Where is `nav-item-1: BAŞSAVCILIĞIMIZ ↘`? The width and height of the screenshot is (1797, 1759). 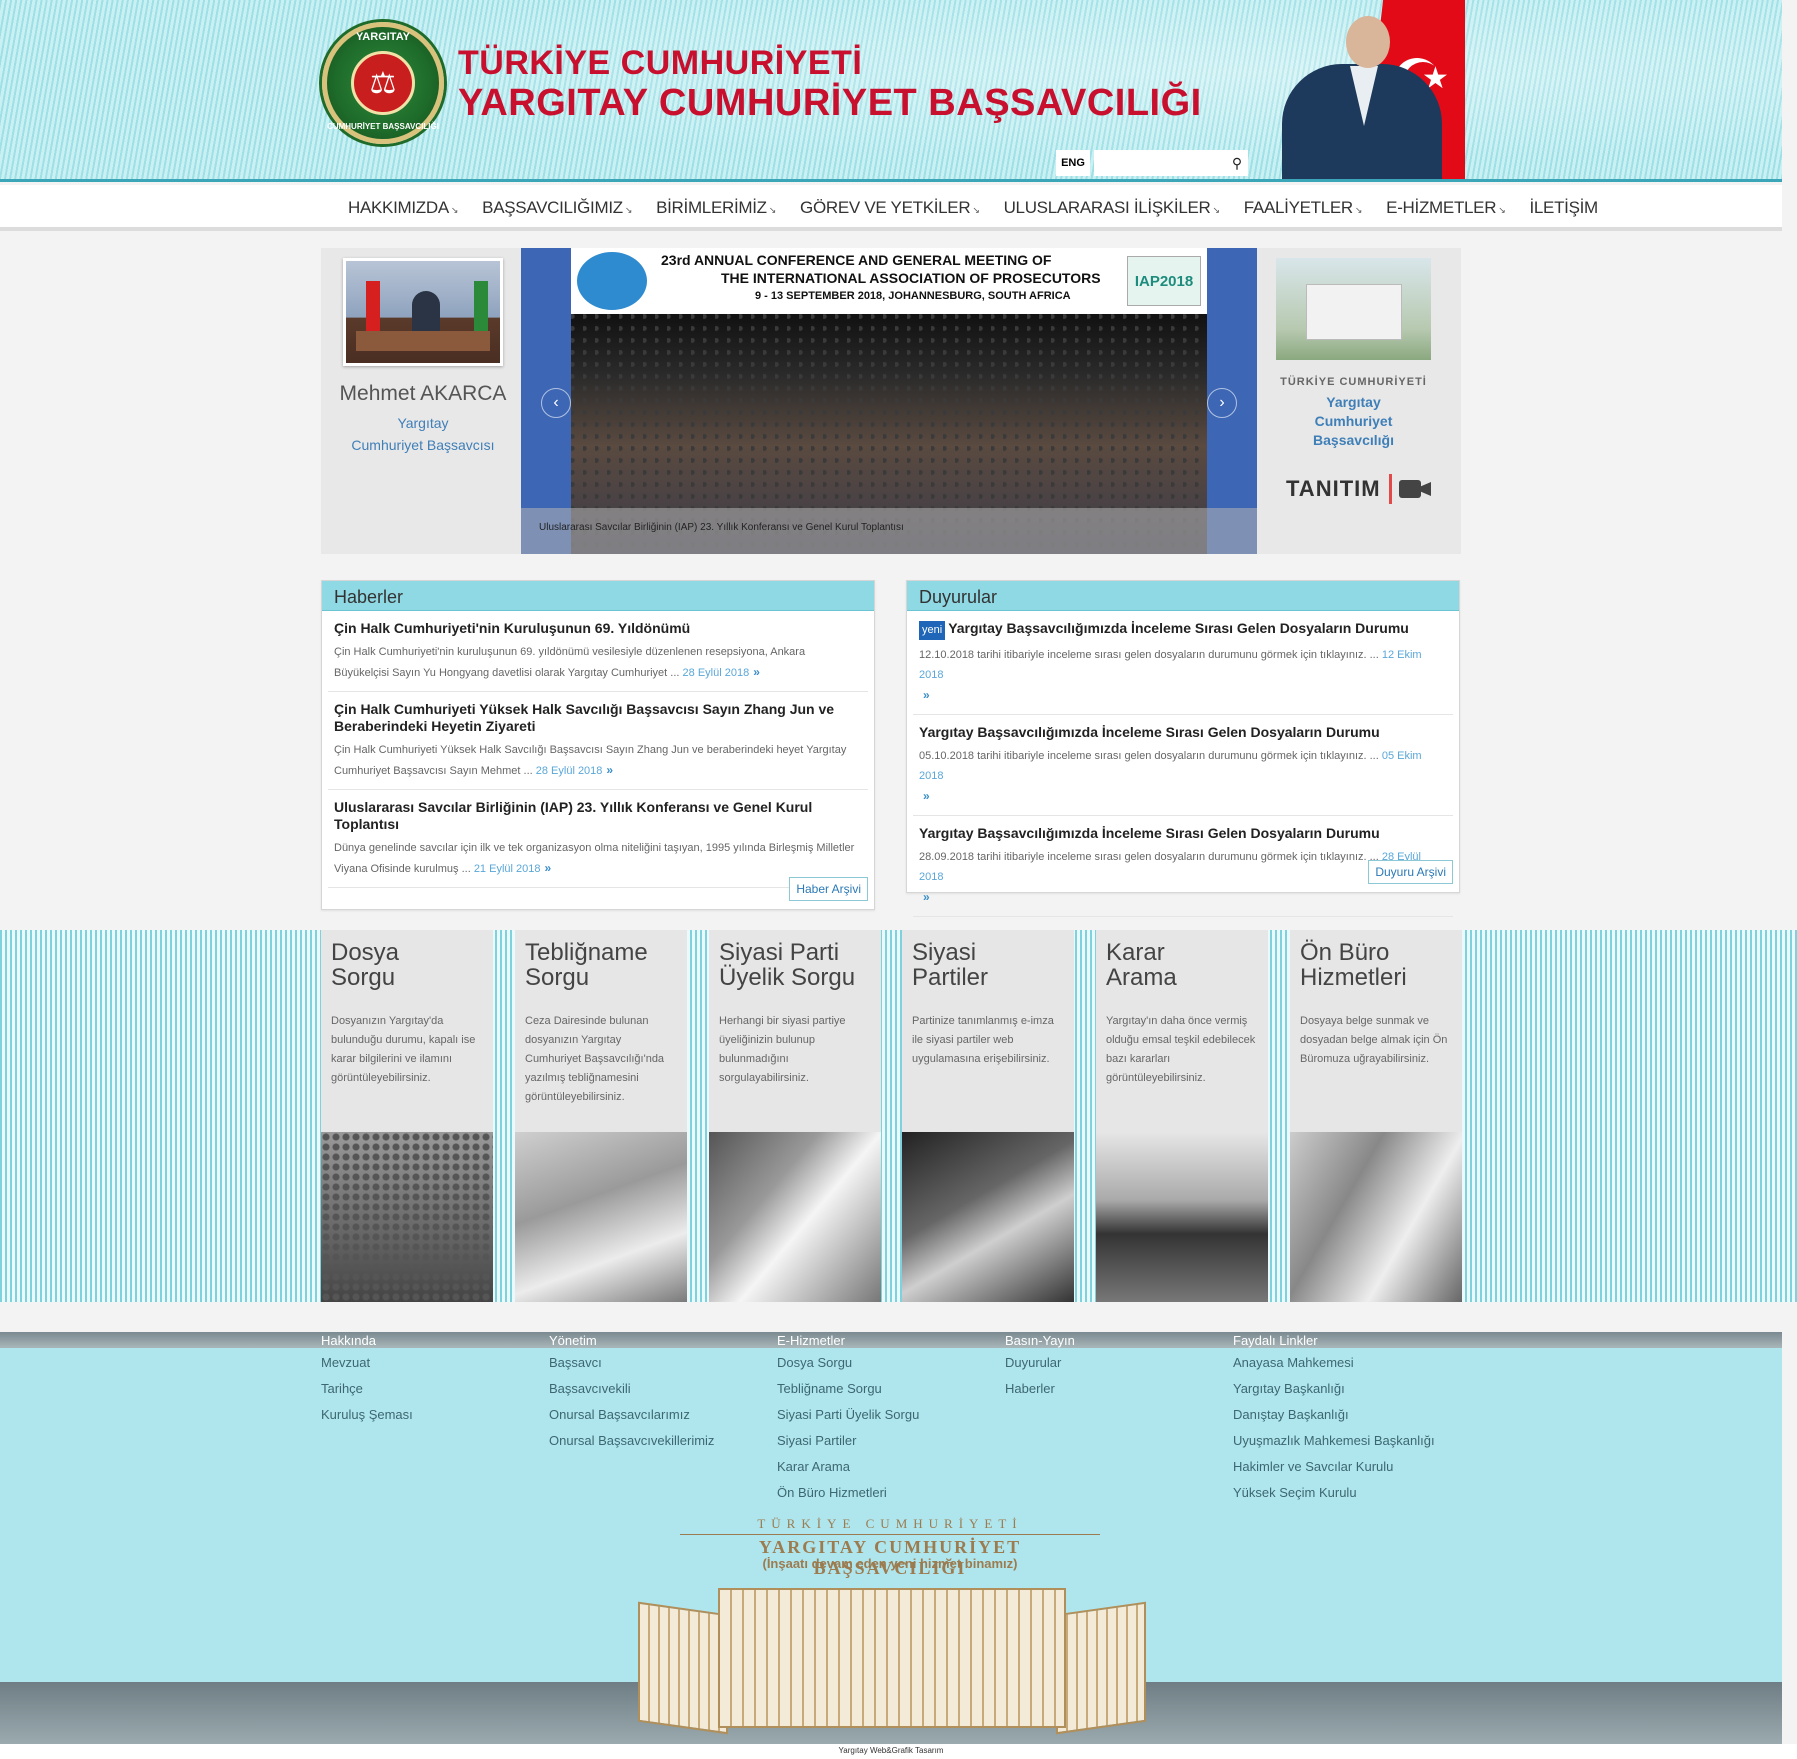 nav-item-1: BAŞSAVCILIĞIMIZ ↘ is located at coordinates (557, 208).